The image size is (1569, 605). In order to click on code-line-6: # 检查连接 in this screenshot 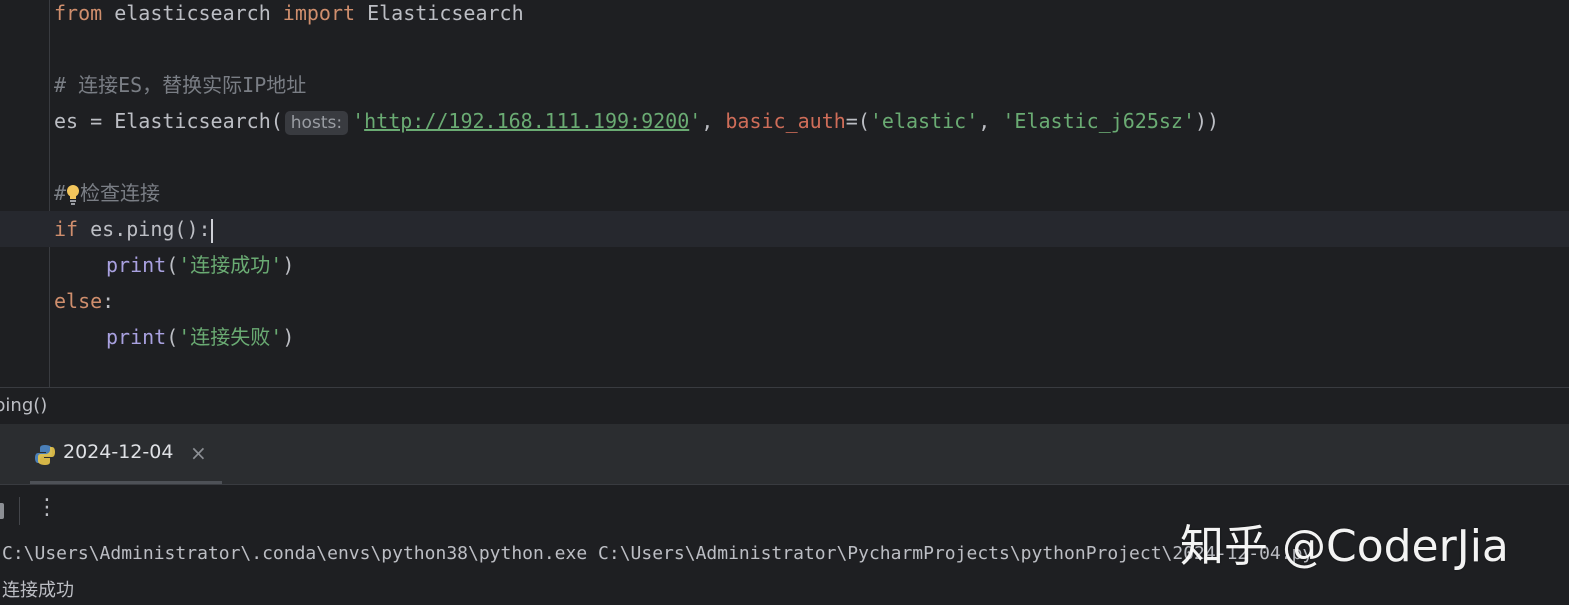, I will do `click(107, 198)`.